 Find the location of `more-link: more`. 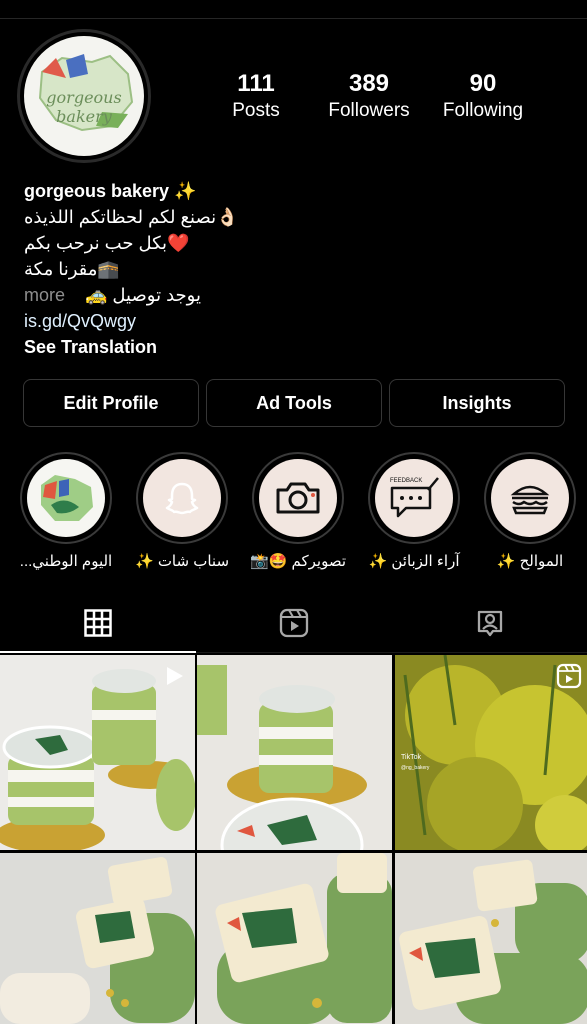

more-link: more is located at coordinates (44, 295).